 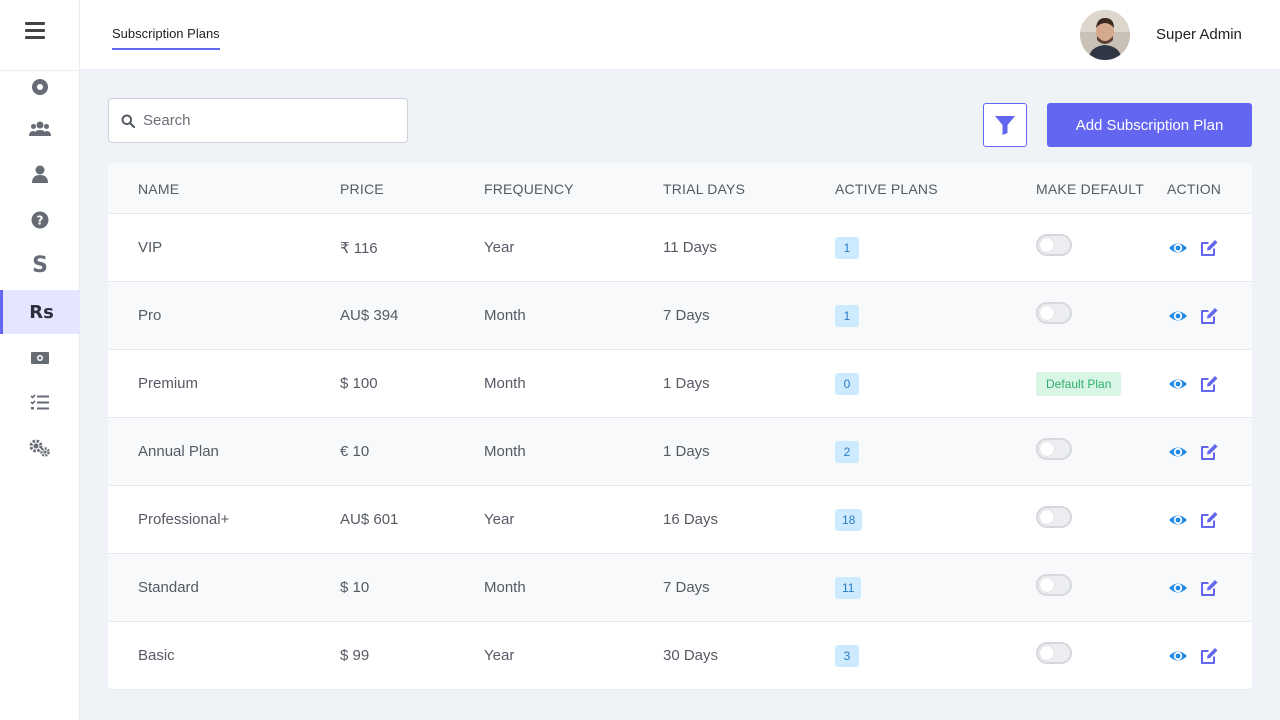 I want to click on sidebar-item-dashboard, so click(x=40, y=87).